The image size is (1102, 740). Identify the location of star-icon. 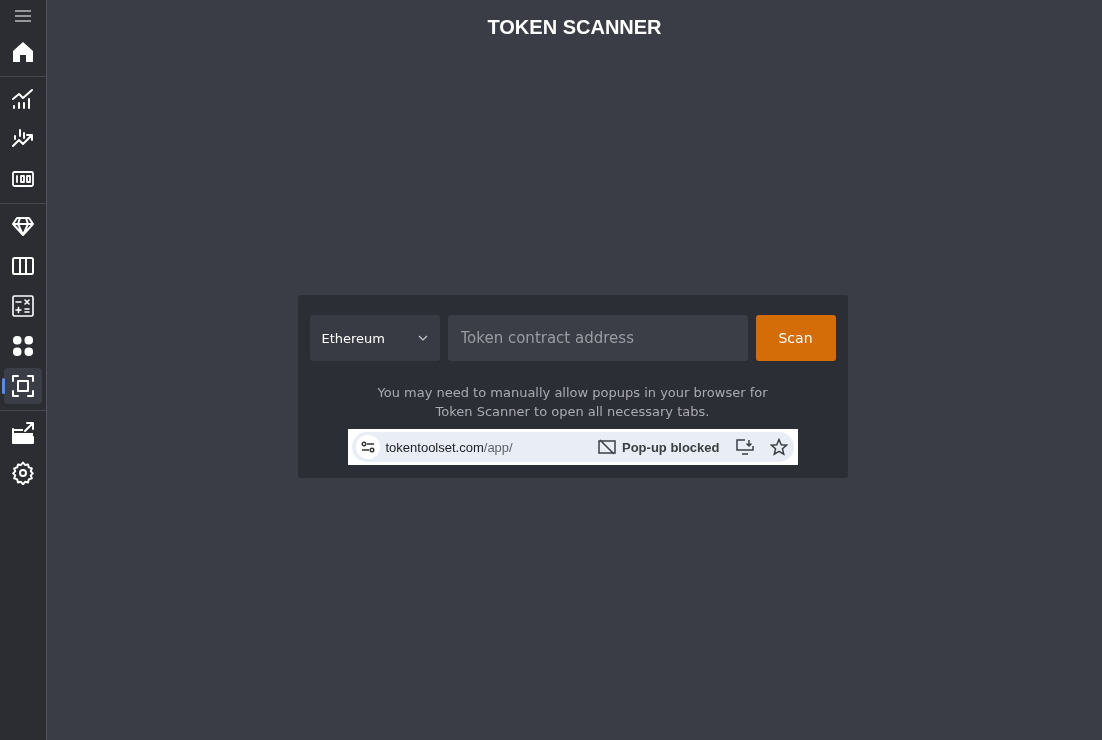
(778, 447).